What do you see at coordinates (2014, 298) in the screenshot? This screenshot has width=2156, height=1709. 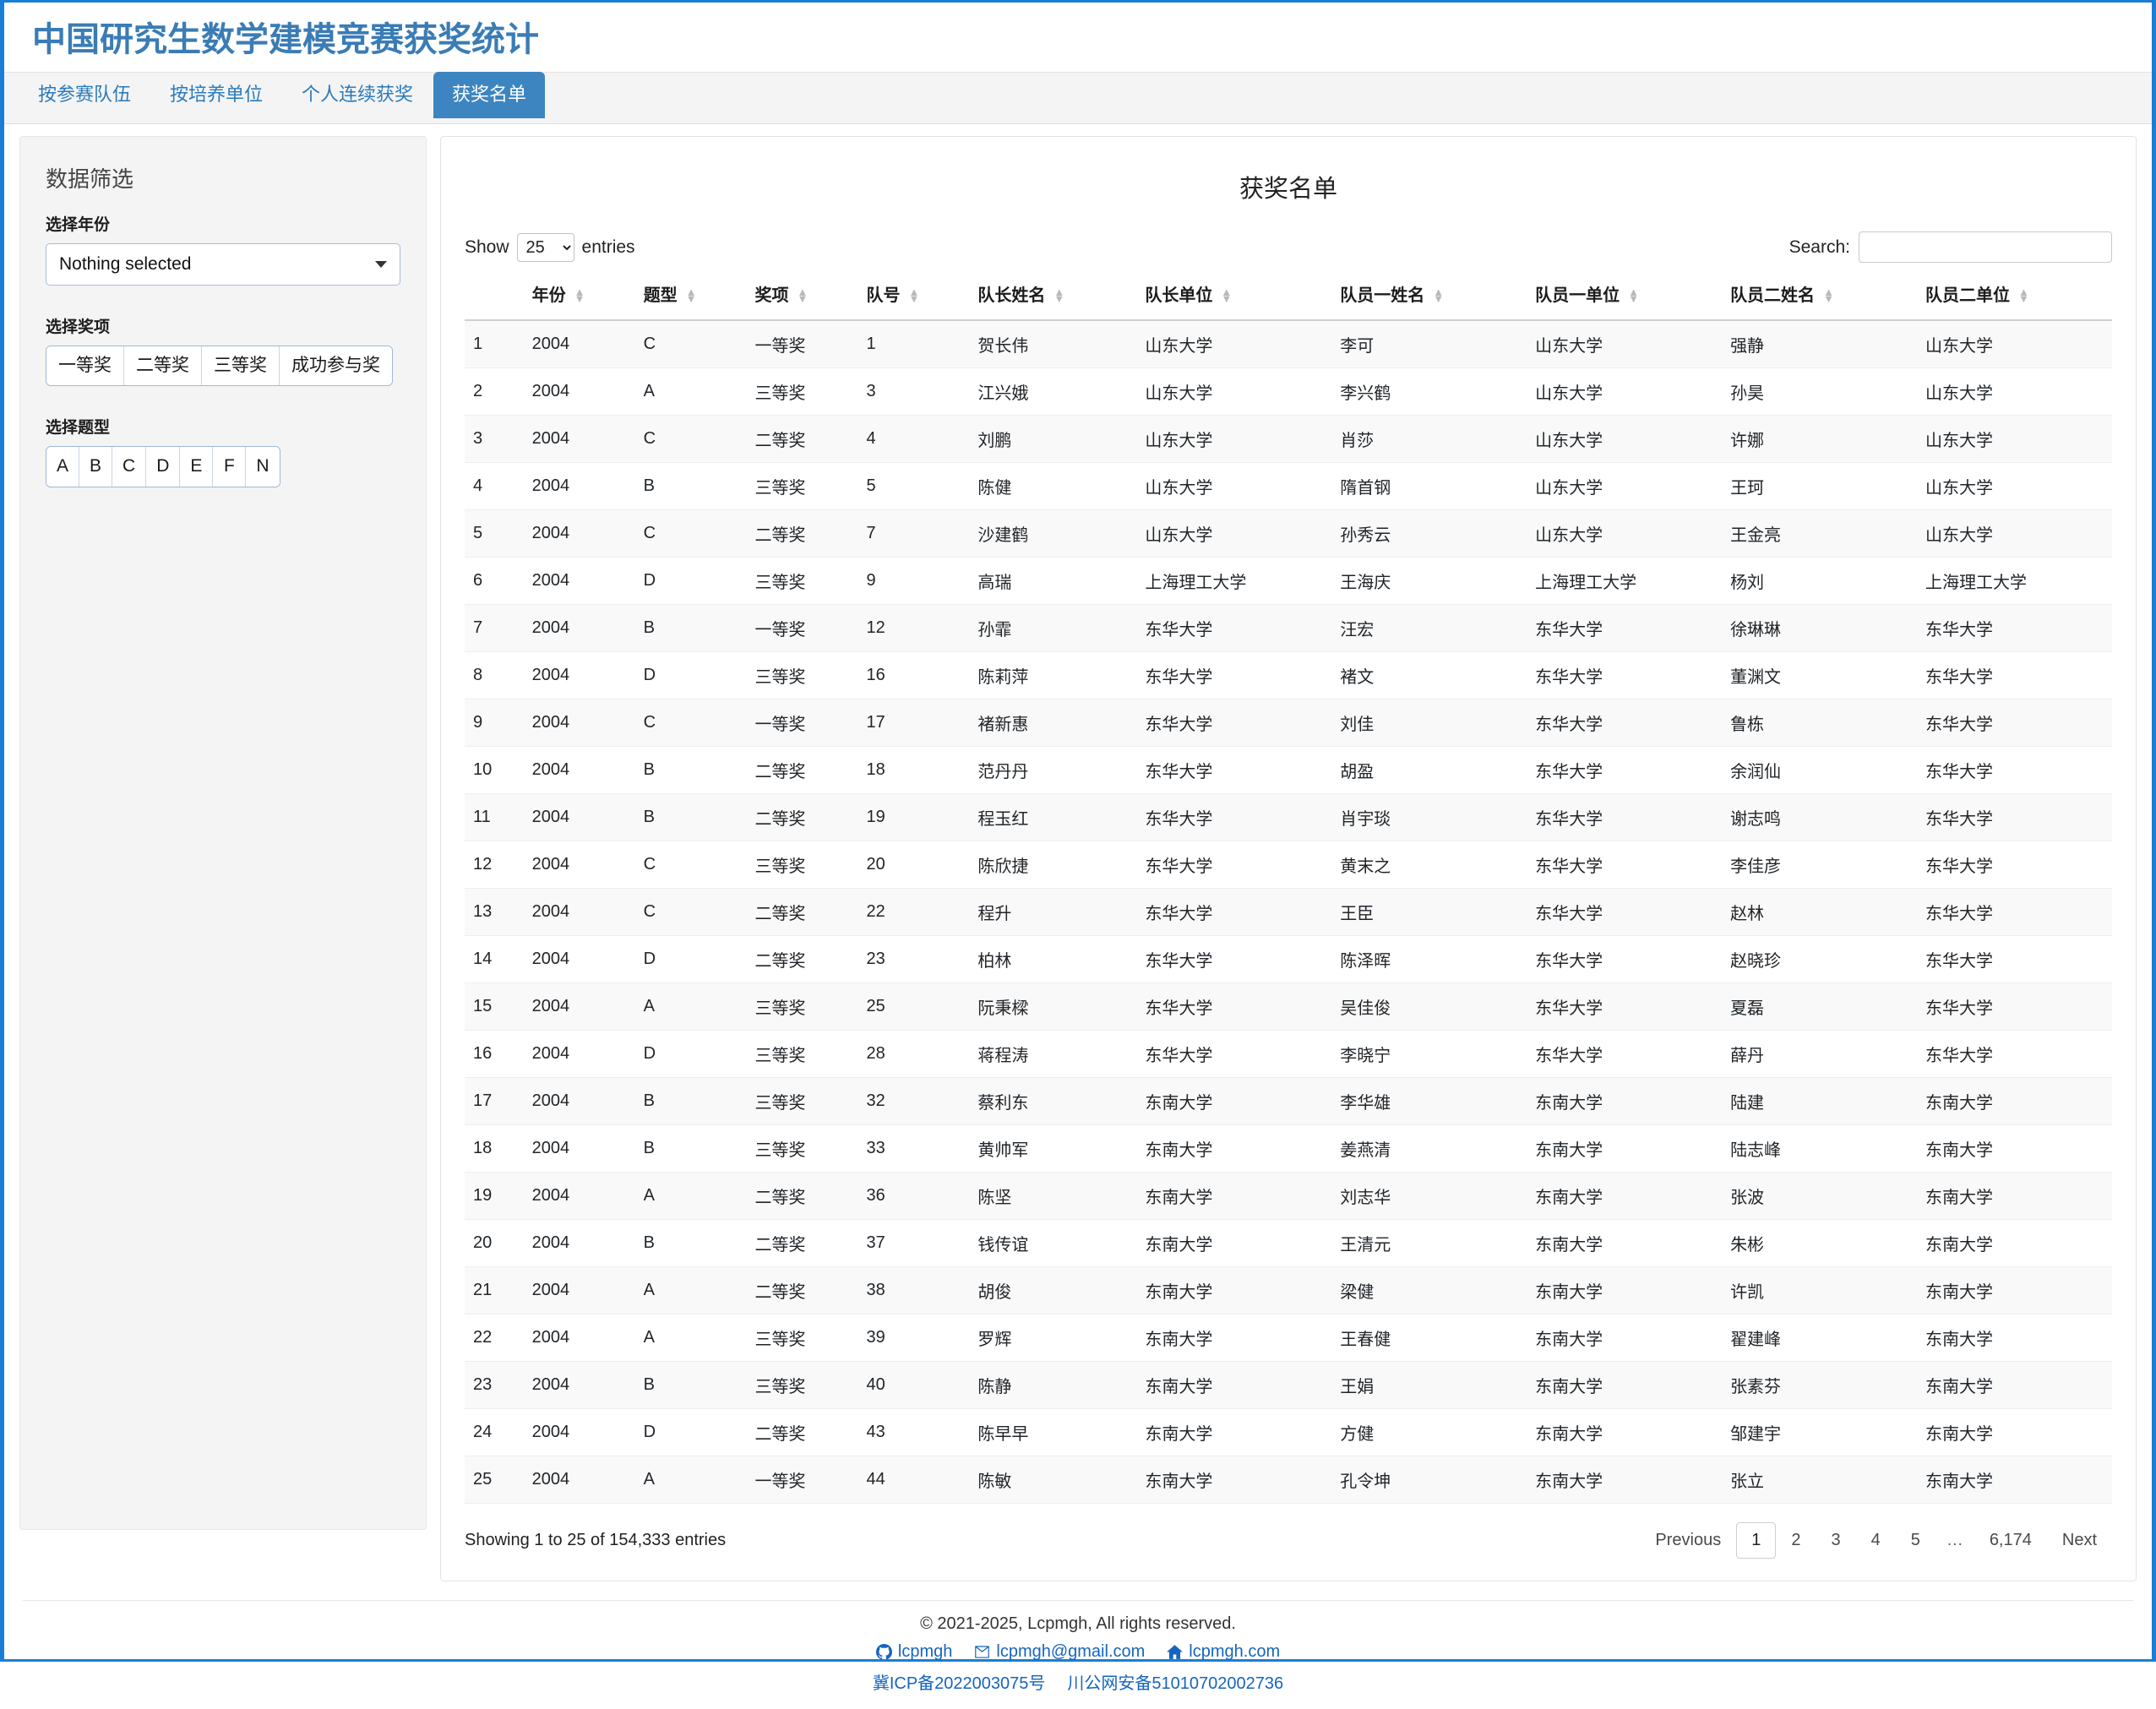 I see `column-header-member2-institution: 队员二单位 ▲ ▼` at bounding box center [2014, 298].